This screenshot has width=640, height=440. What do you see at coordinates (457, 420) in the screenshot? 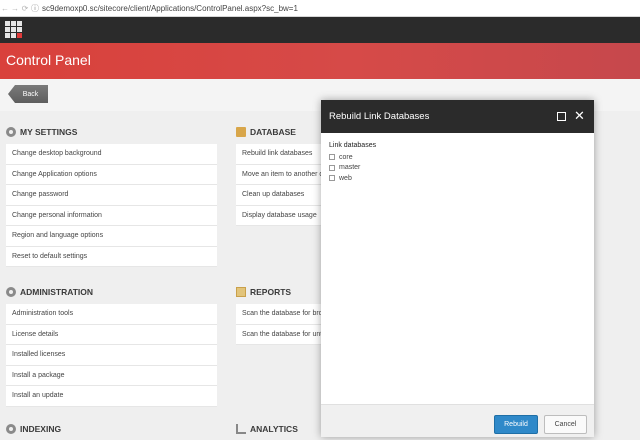
I see `dialog-footer: Rebuild Cancel` at bounding box center [457, 420].